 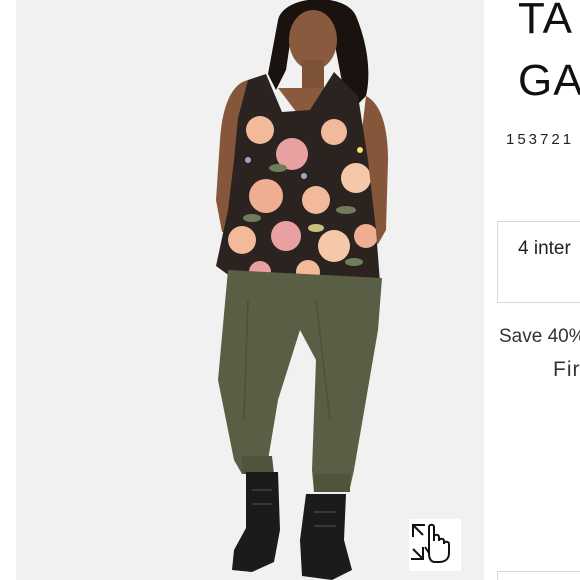 I want to click on pointer-hand-expand-icon, so click(x=430, y=543).